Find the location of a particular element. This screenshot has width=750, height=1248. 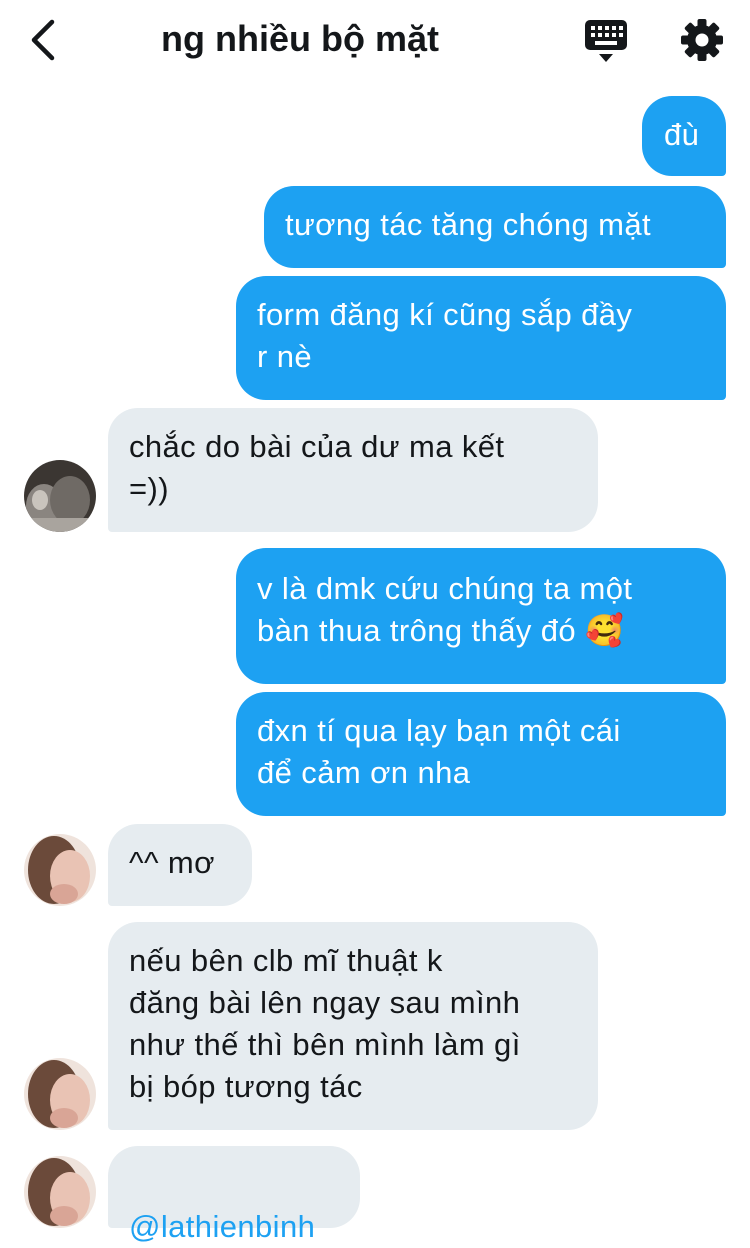

message-bubble-sent: đxn tí qua lạy bạn một cái để cảm ơn nha is located at coordinates (481, 754).